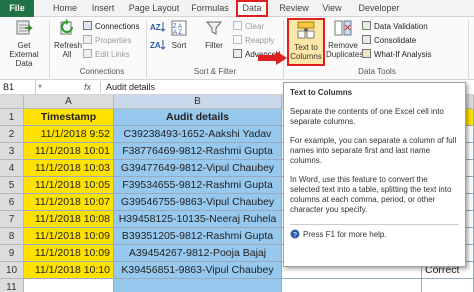 This screenshot has height=292, width=474. What do you see at coordinates (17, 8) in the screenshot?
I see `tab-file: File` at bounding box center [17, 8].